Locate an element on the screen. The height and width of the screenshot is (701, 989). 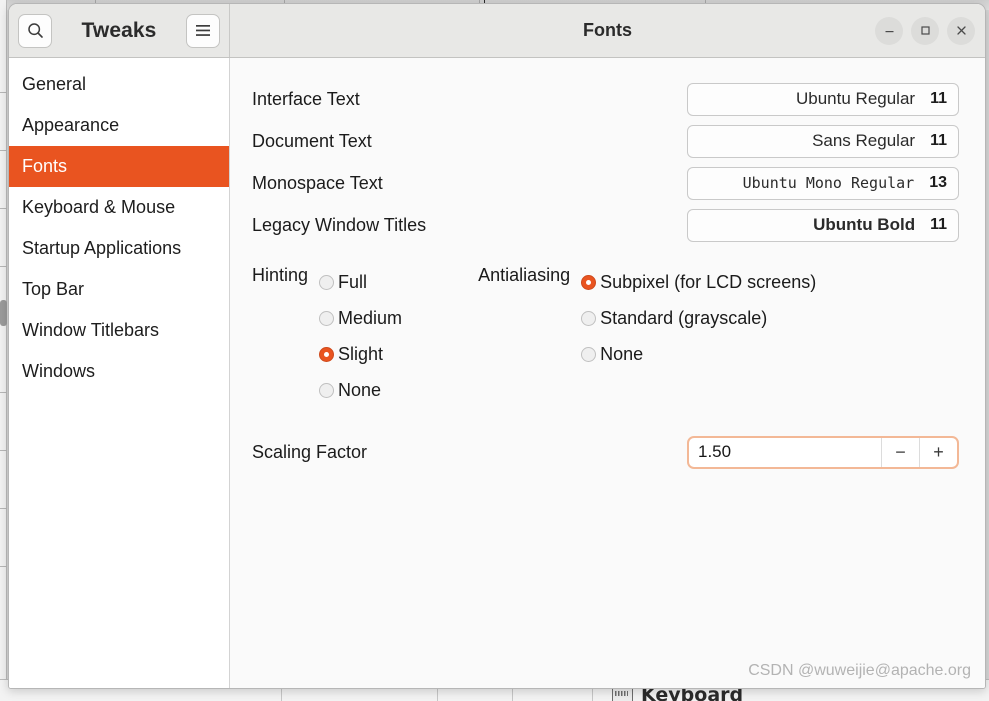
hinting-option-none: None is located at coordinates (360, 390).